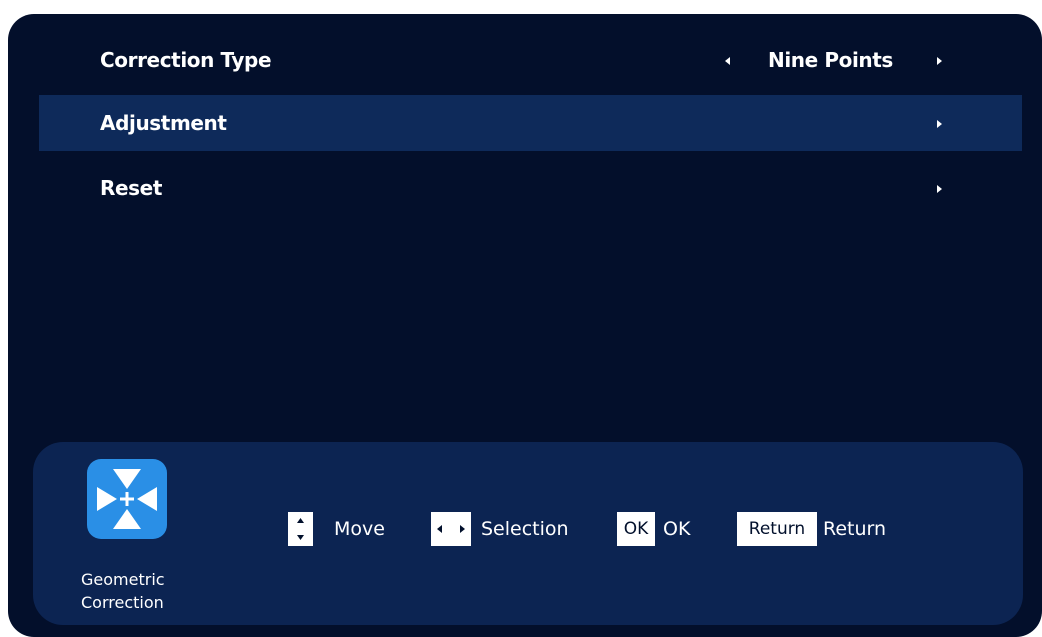  I want to click on menu-item-value: Nine Points, so click(830, 60).